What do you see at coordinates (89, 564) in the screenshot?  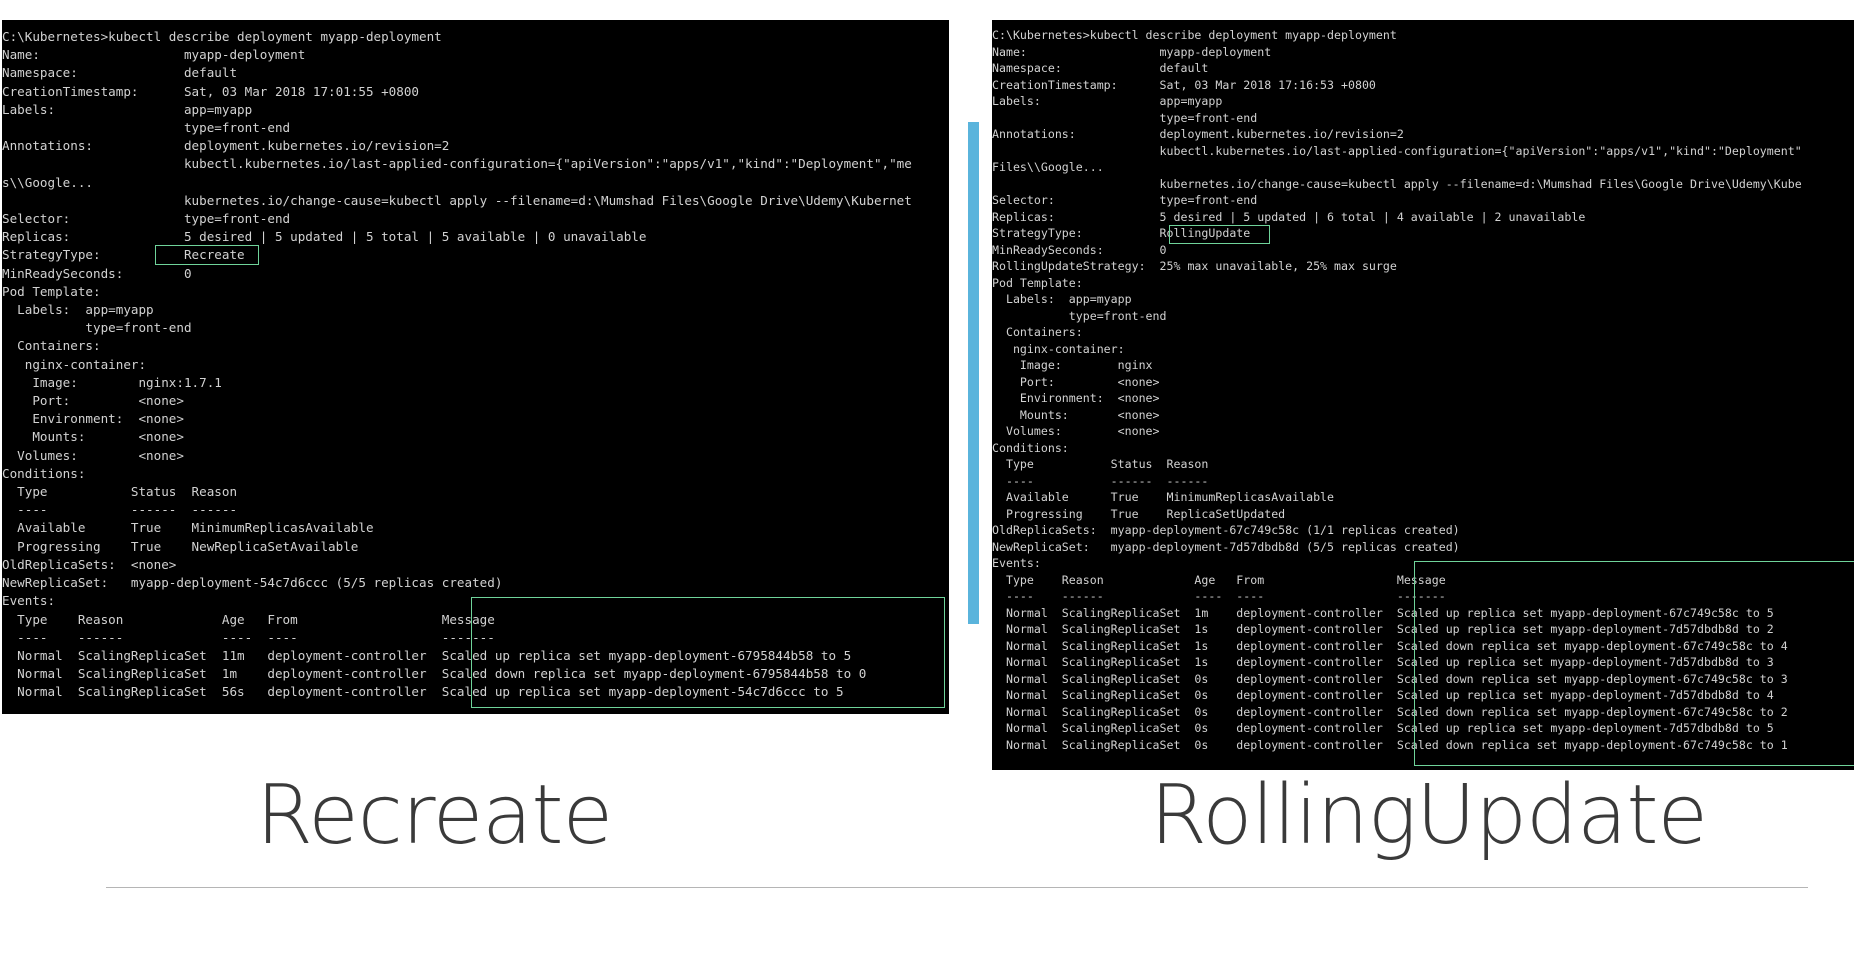 I see `terminal-line: OldReplicaSets: <none>` at bounding box center [89, 564].